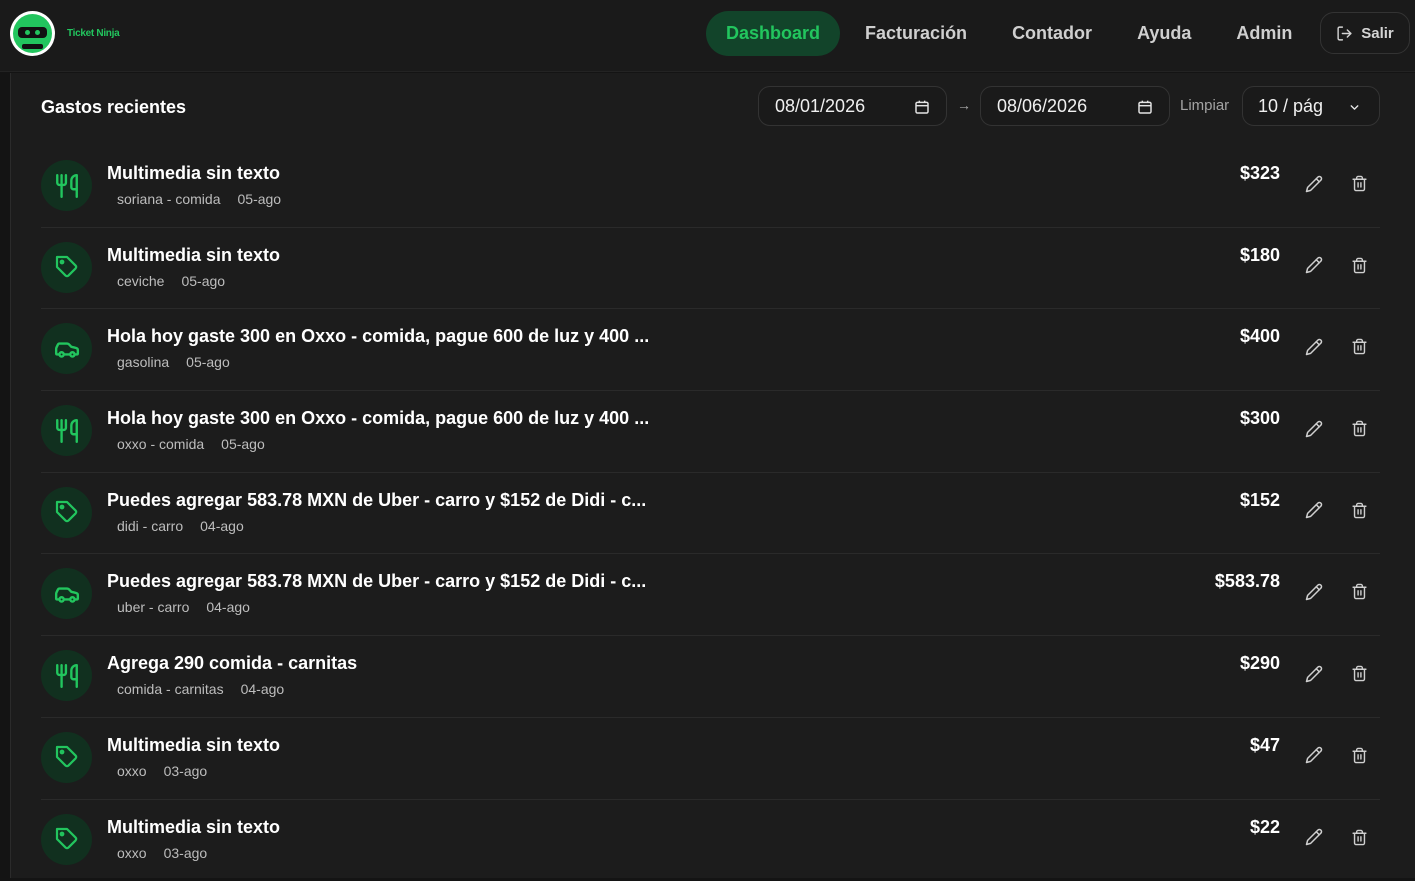  I want to click on expense-category: gasolina, so click(143, 362).